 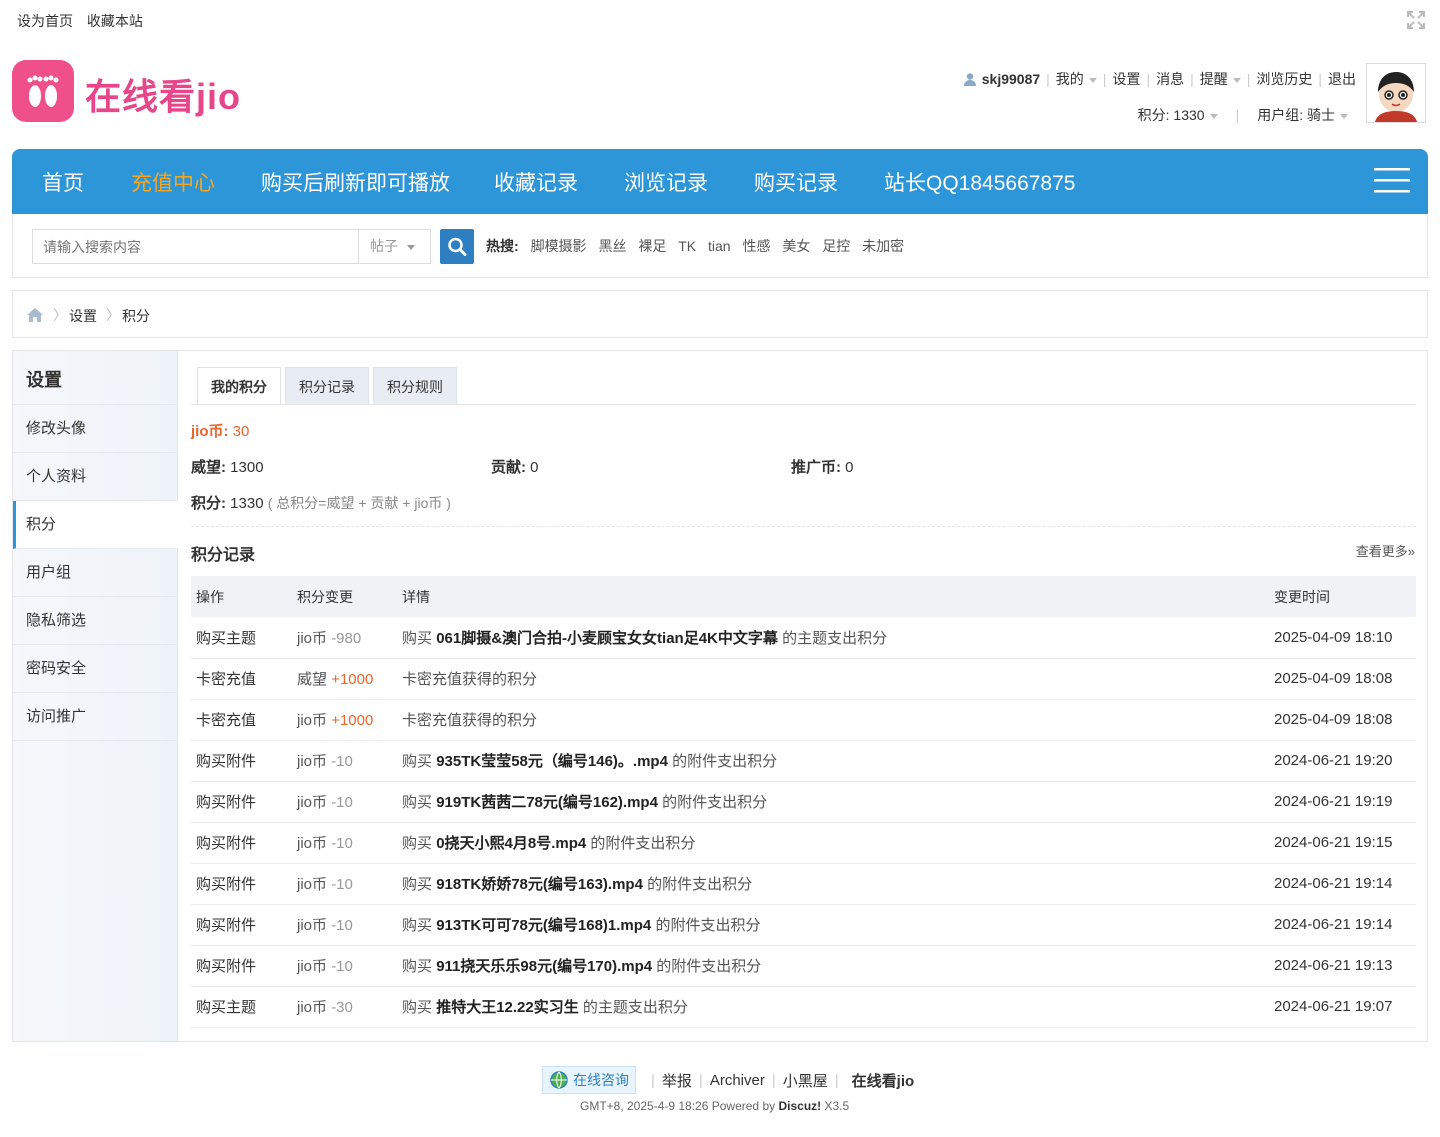 I want to click on footer-archiver-link: Archiver, so click(x=737, y=1080).